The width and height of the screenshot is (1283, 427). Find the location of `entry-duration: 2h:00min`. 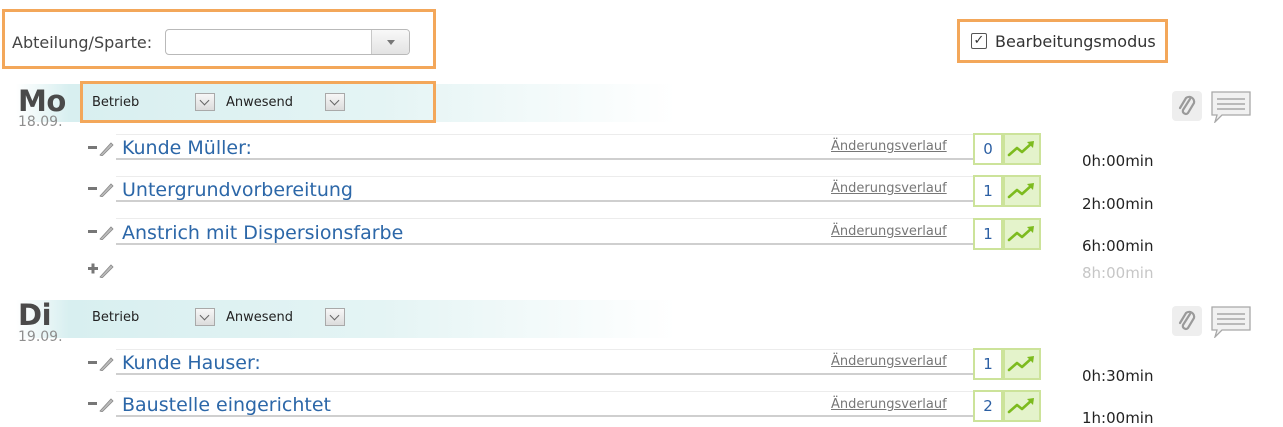

entry-duration: 2h:00min is located at coordinates (1118, 204).